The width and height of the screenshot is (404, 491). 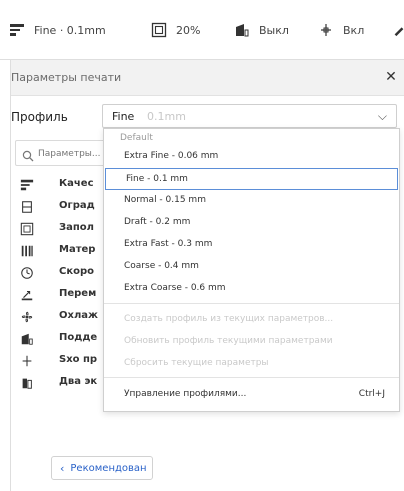 What do you see at coordinates (251, 245) in the screenshot?
I see `profile-option: Extra Fast - 0.3 mm` at bounding box center [251, 245].